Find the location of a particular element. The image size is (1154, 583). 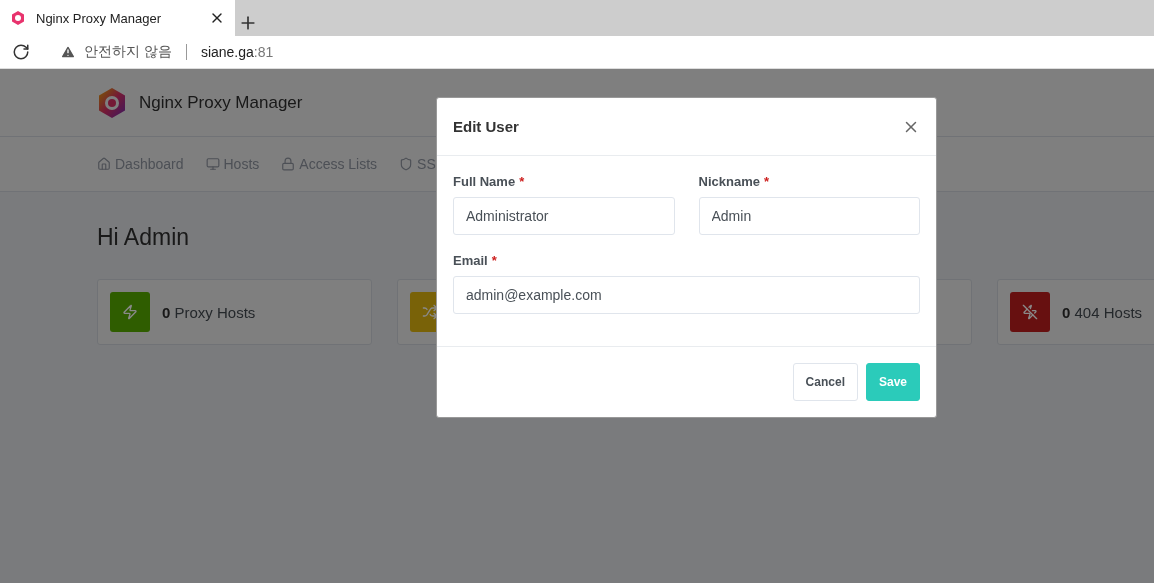

url-port: :81 is located at coordinates (263, 52).